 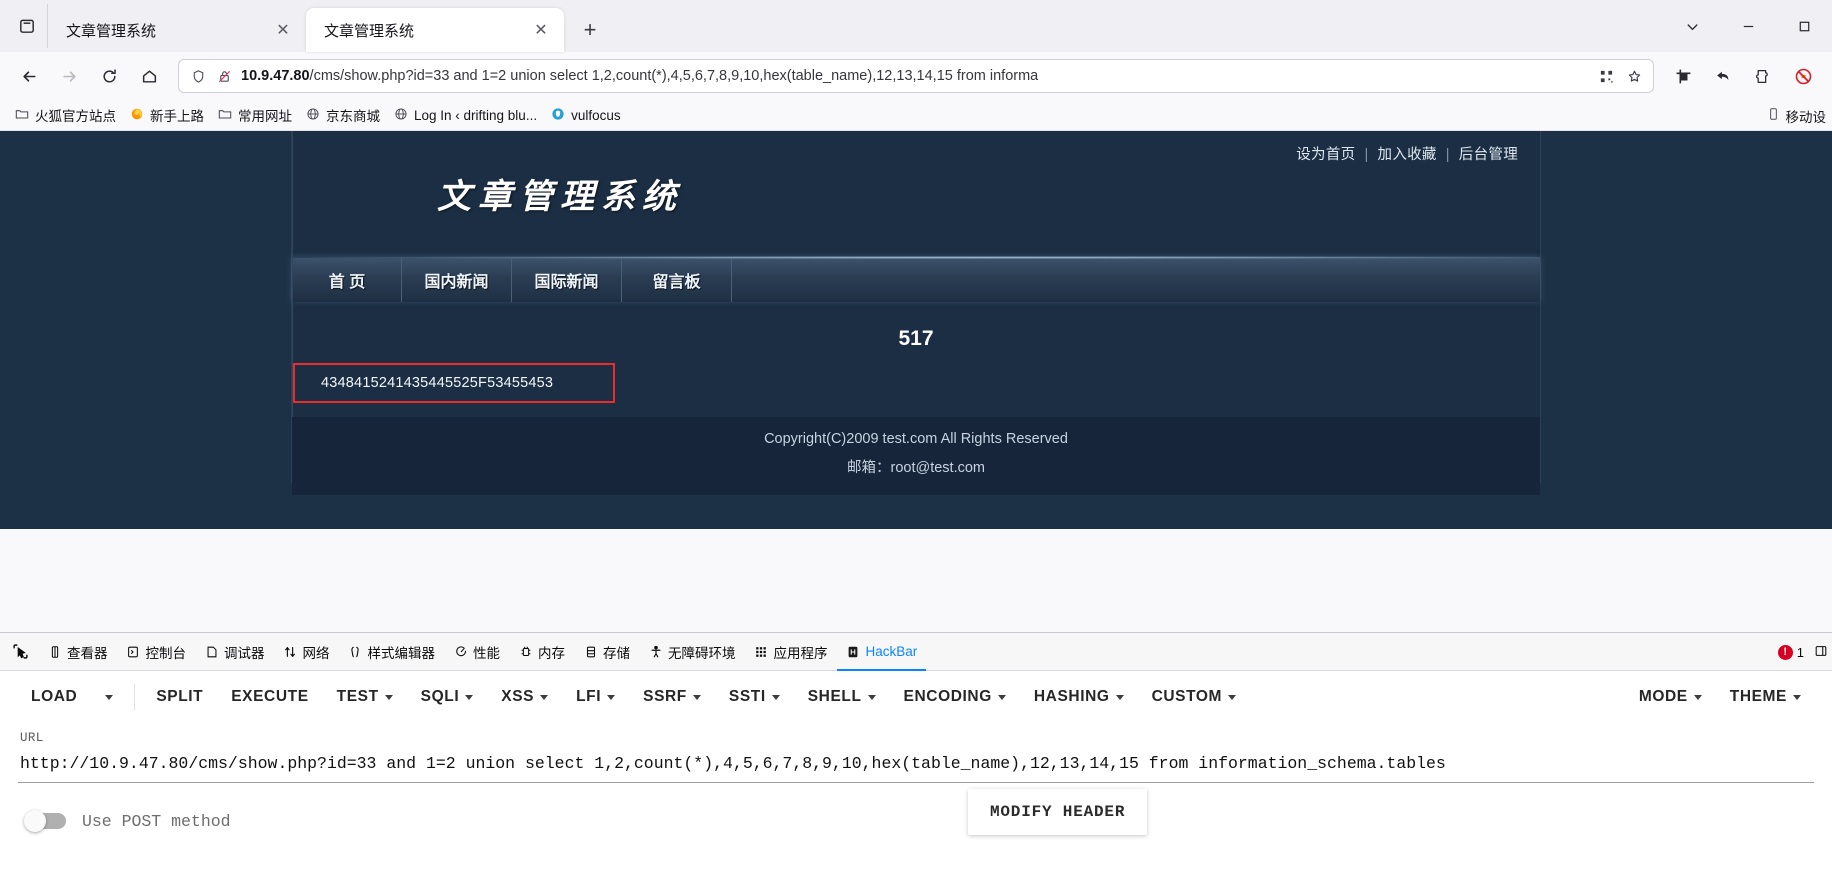 I want to click on hackbar-button-label: THEME, so click(x=1758, y=696).